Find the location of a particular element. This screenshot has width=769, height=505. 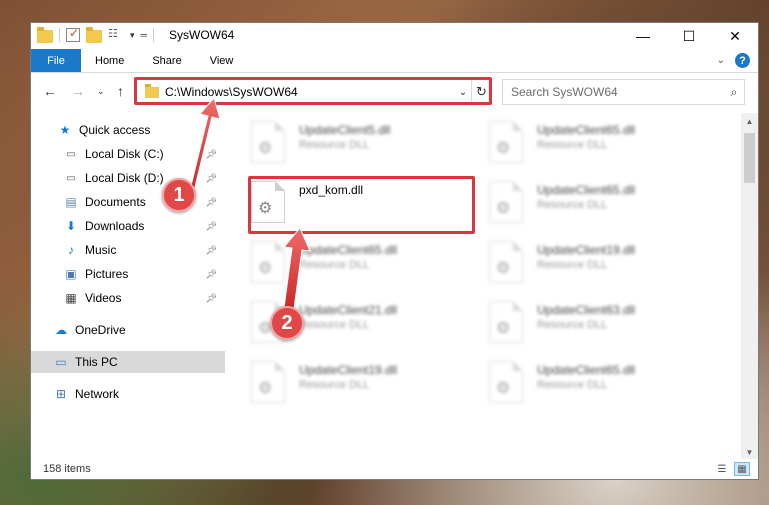

list-item: ⚙ UpdateClient5.dll Resource DLL is located at coordinates (361, 144).